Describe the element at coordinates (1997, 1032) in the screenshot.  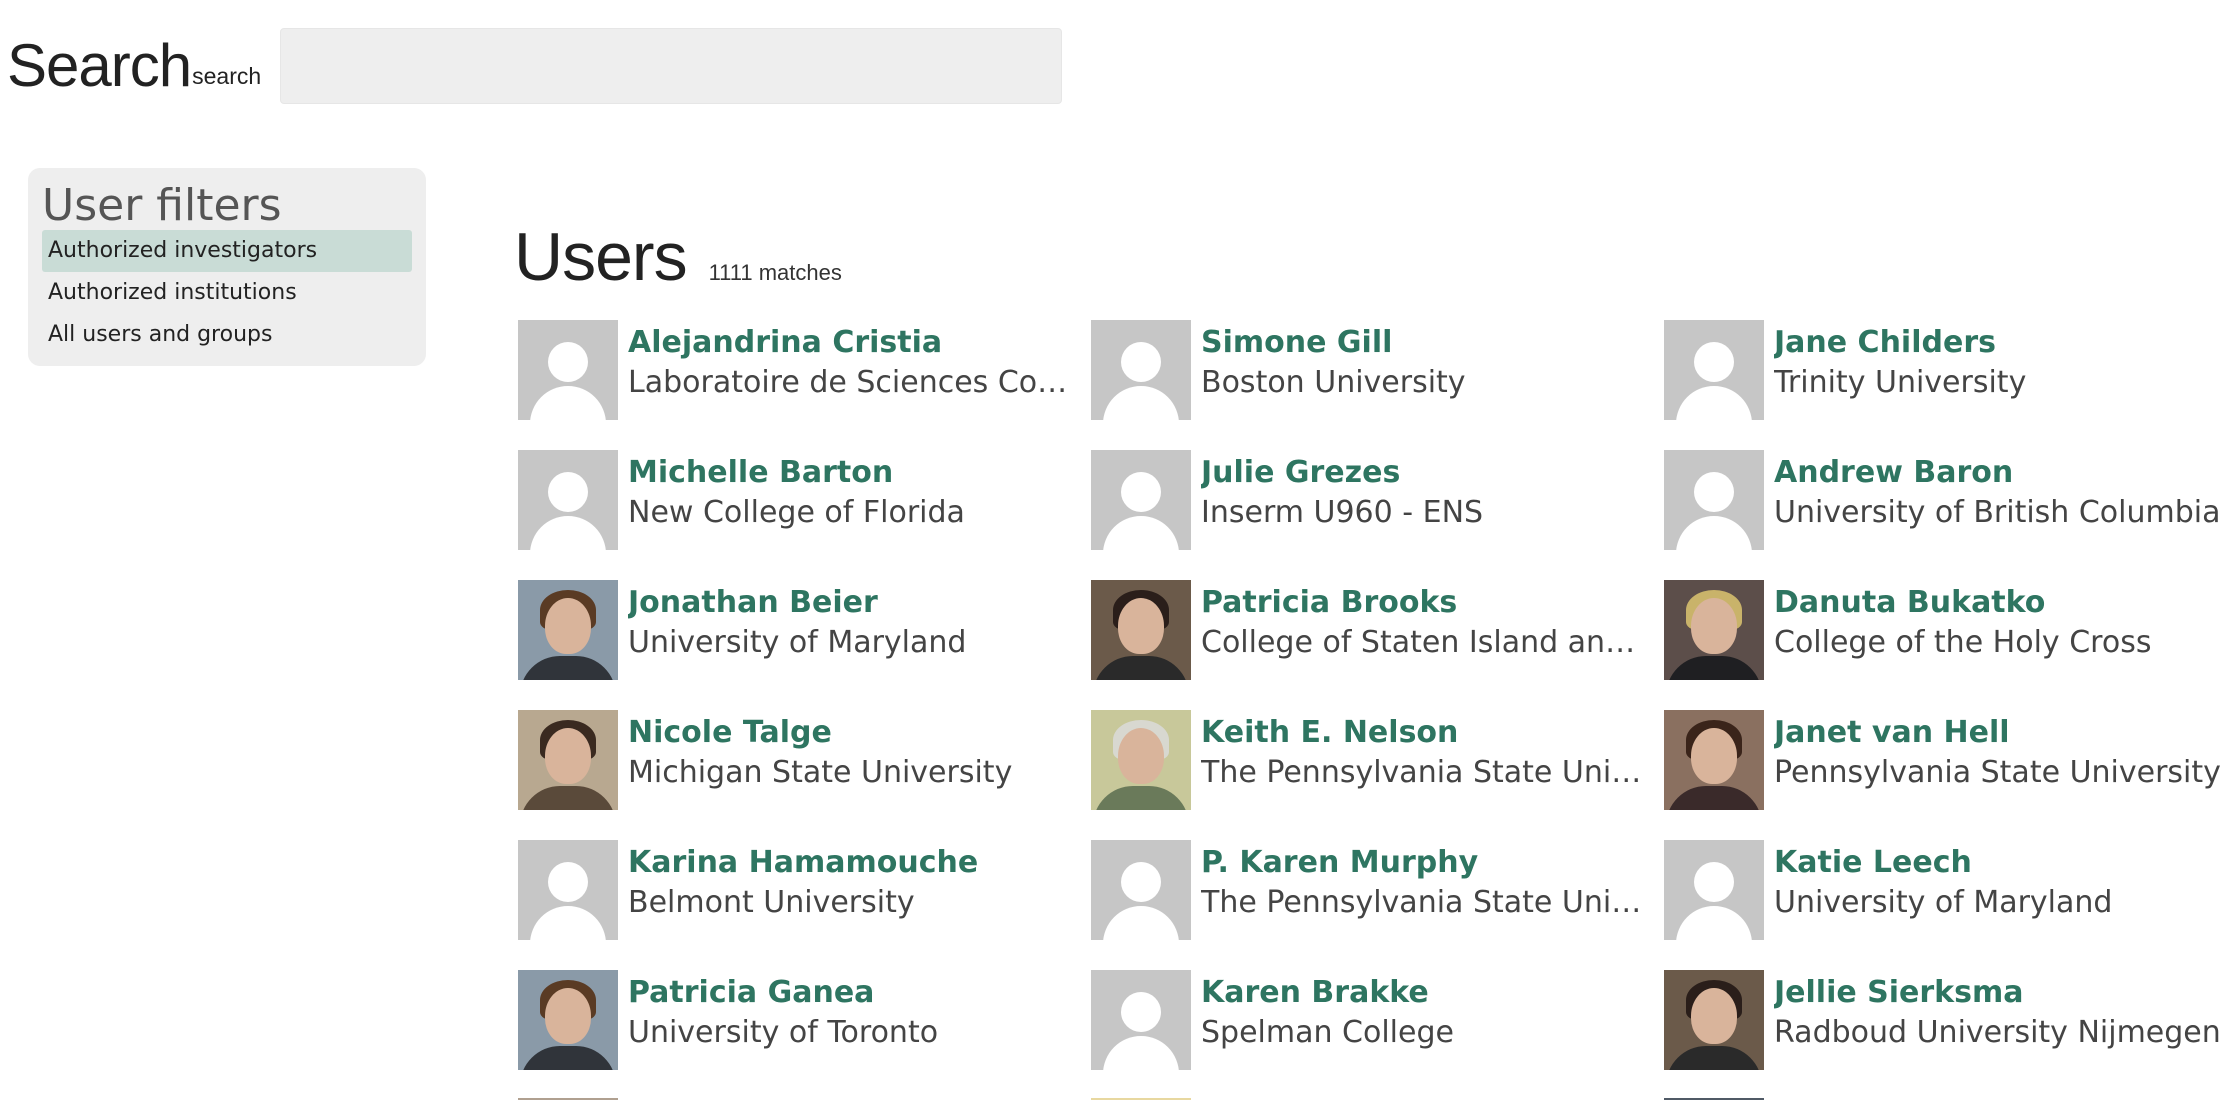
I see `user-institution: Radboud University Nijmegen` at that location.